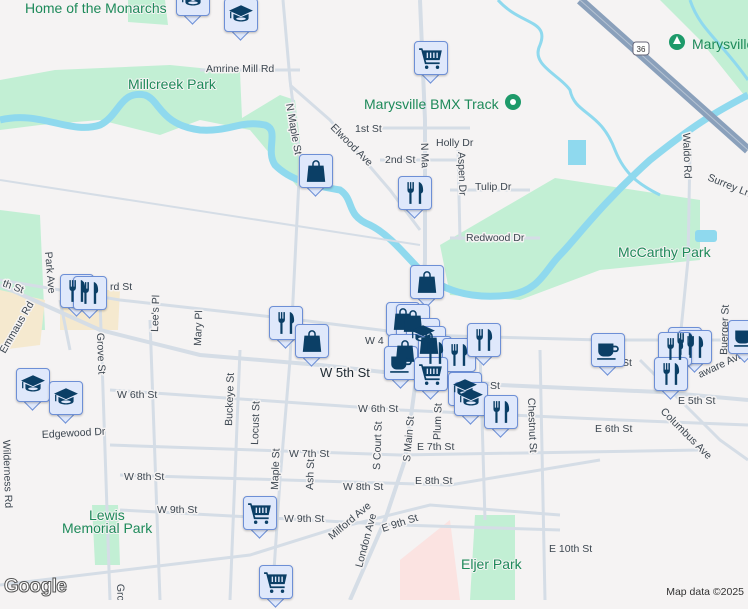 This screenshot has width=748, height=609. What do you see at coordinates (230, 400) in the screenshot?
I see `svg-text: Buckeye St` at bounding box center [230, 400].